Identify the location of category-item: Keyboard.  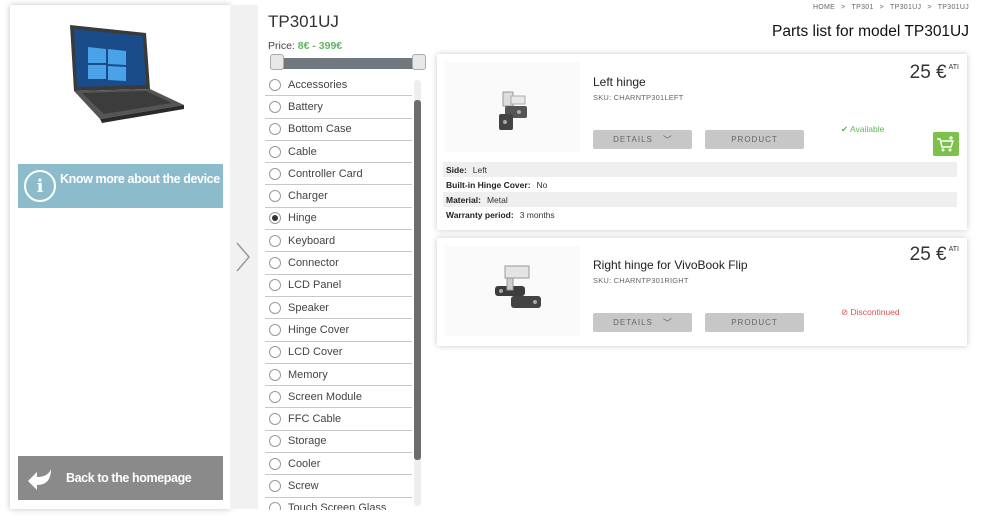
(338, 241).